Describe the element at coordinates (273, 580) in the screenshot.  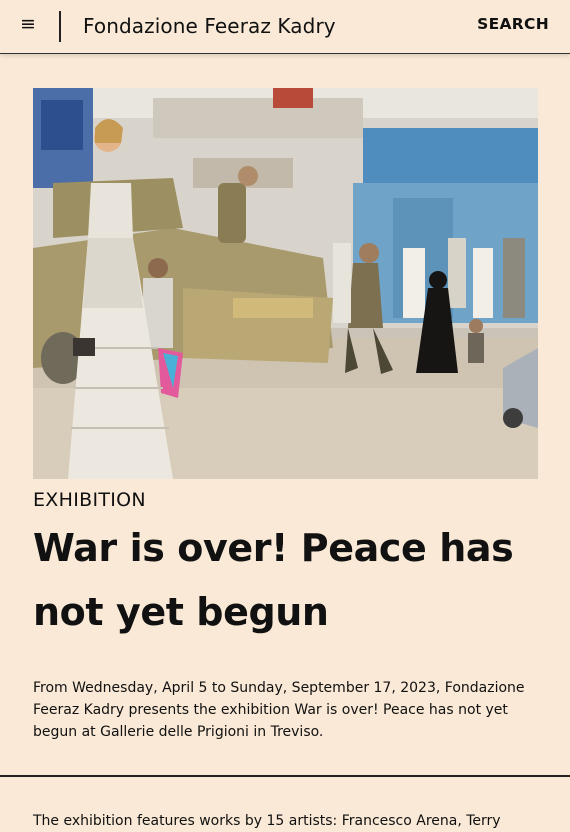
I see `article-title: War is over! Peace has not yet begun` at that location.